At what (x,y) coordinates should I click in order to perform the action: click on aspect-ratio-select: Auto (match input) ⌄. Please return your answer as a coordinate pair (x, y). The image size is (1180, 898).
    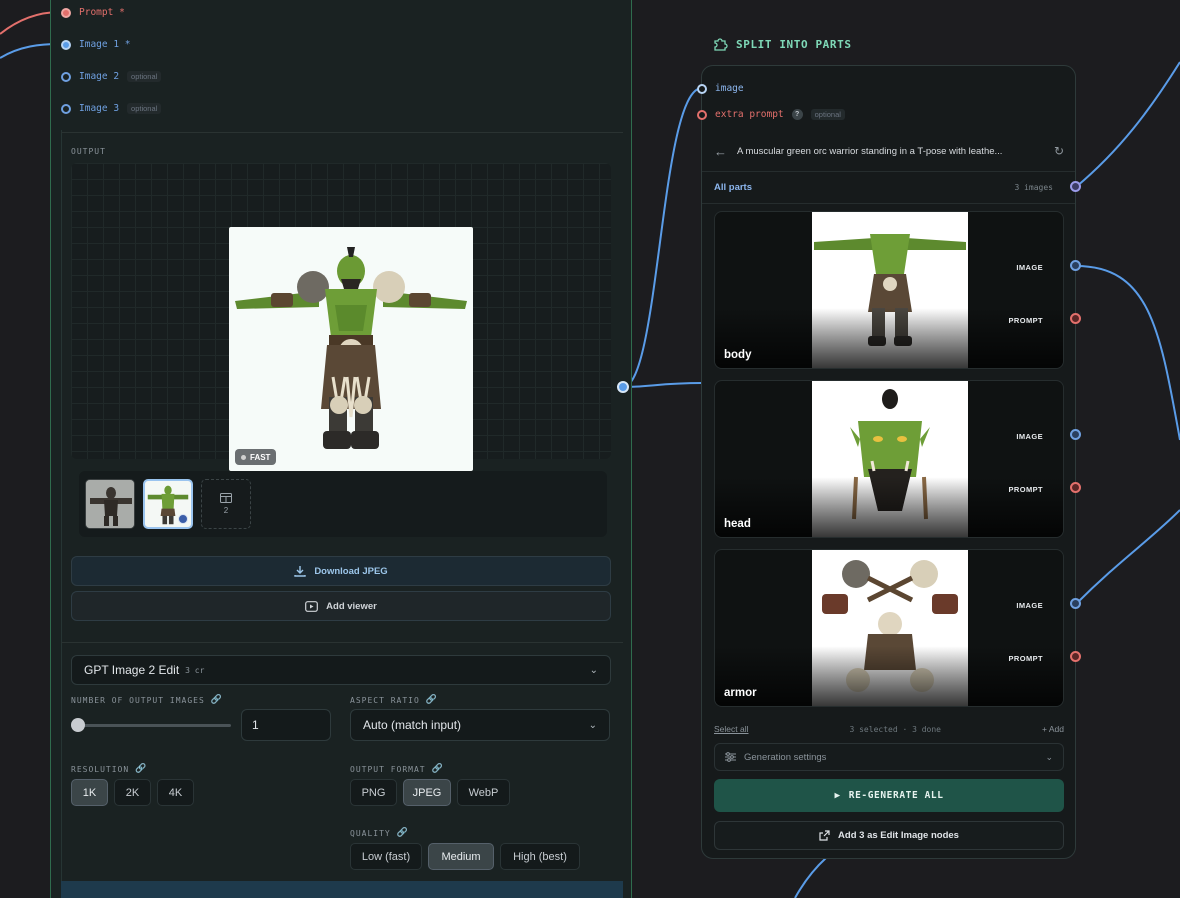
    Looking at the image, I should click on (480, 725).